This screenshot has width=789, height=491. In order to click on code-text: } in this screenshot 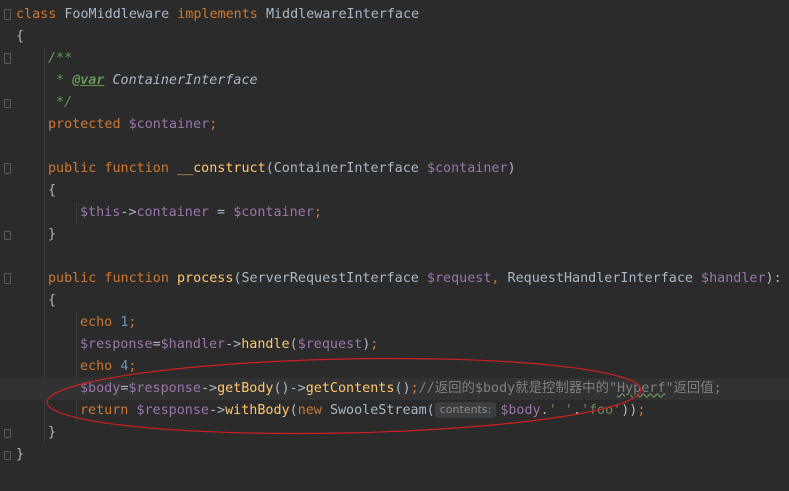, I will do `click(52, 235)`.